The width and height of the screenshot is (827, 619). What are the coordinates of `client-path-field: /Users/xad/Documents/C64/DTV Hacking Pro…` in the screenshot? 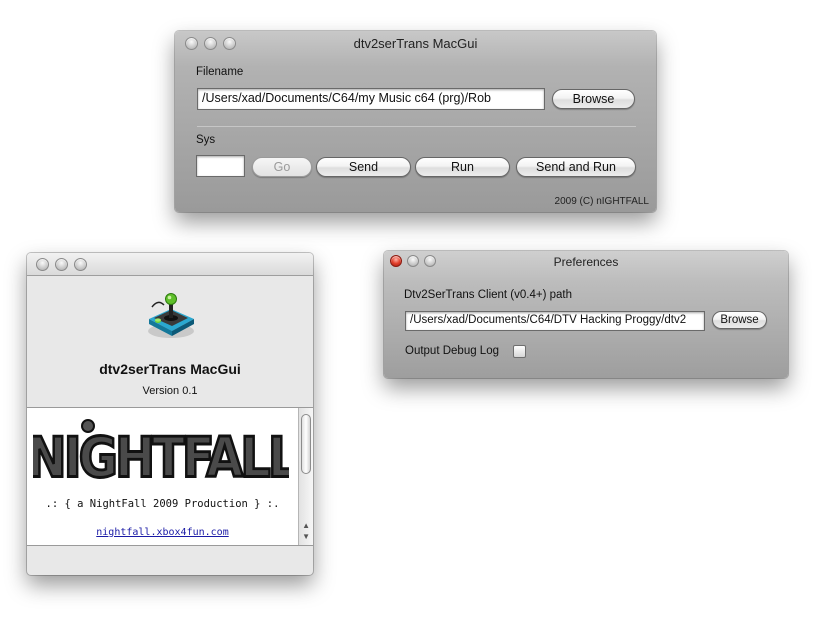 It's located at (555, 321).